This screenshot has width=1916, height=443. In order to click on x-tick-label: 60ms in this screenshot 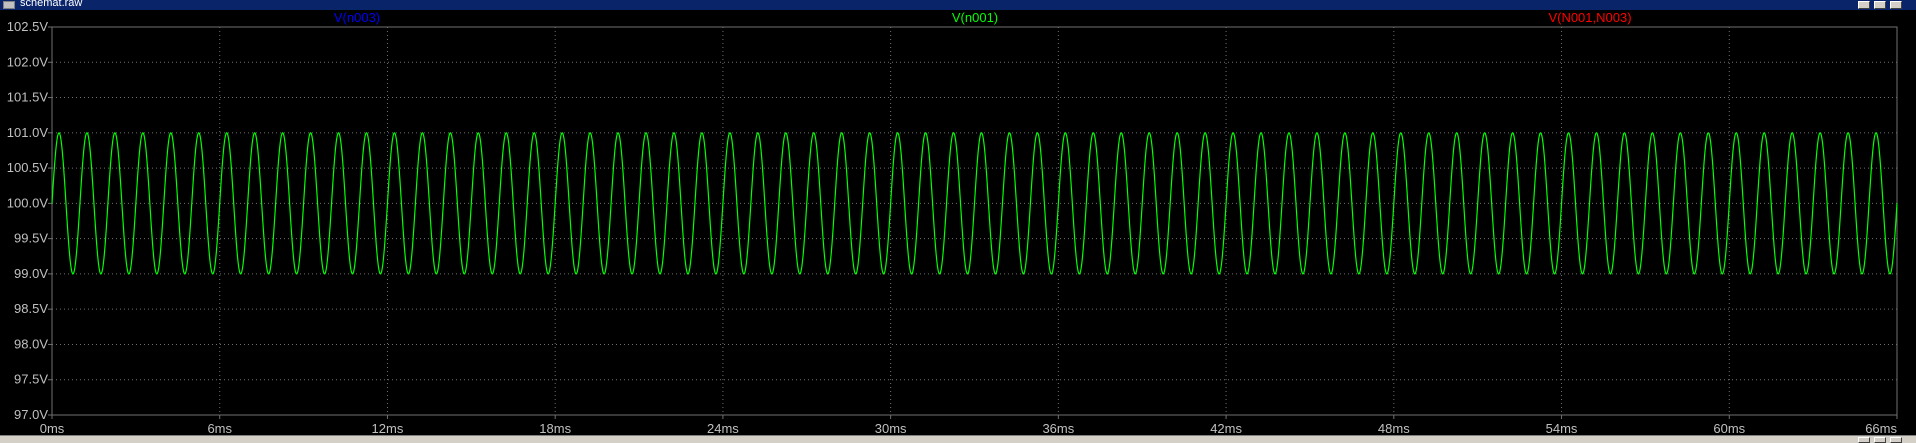, I will do `click(1729, 428)`.